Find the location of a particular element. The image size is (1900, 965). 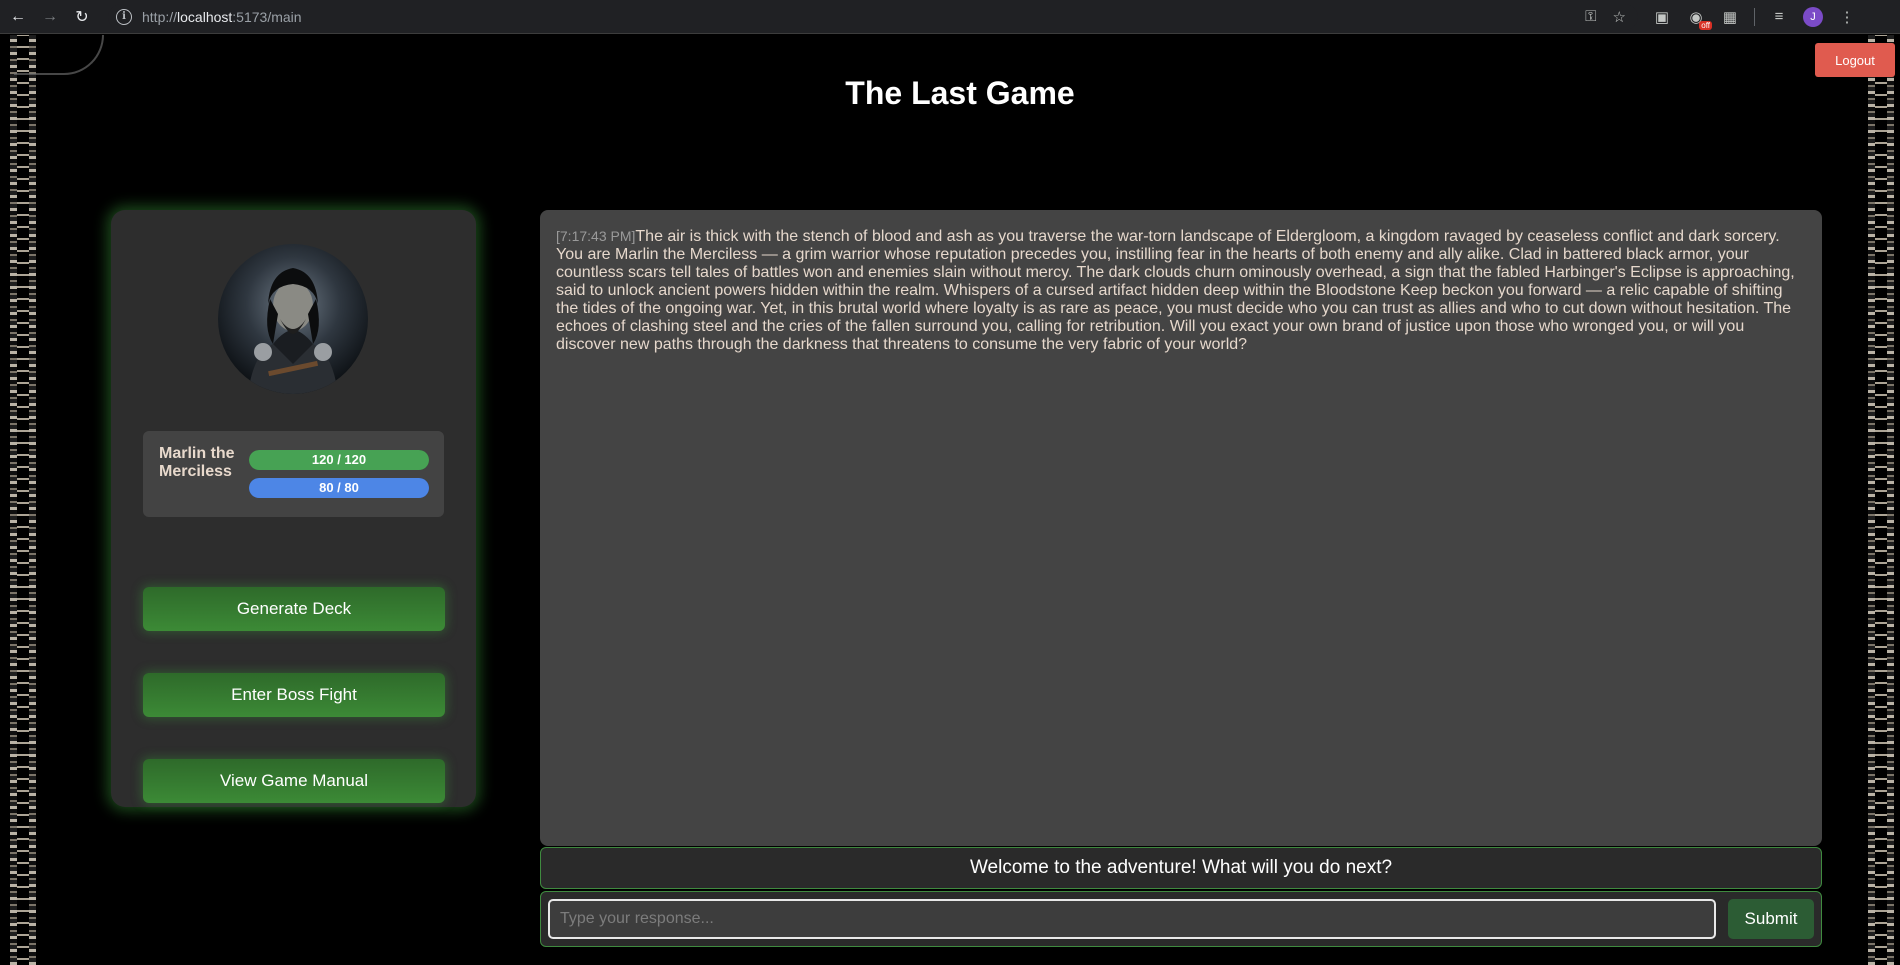

off-badge: off is located at coordinates (1705, 25).